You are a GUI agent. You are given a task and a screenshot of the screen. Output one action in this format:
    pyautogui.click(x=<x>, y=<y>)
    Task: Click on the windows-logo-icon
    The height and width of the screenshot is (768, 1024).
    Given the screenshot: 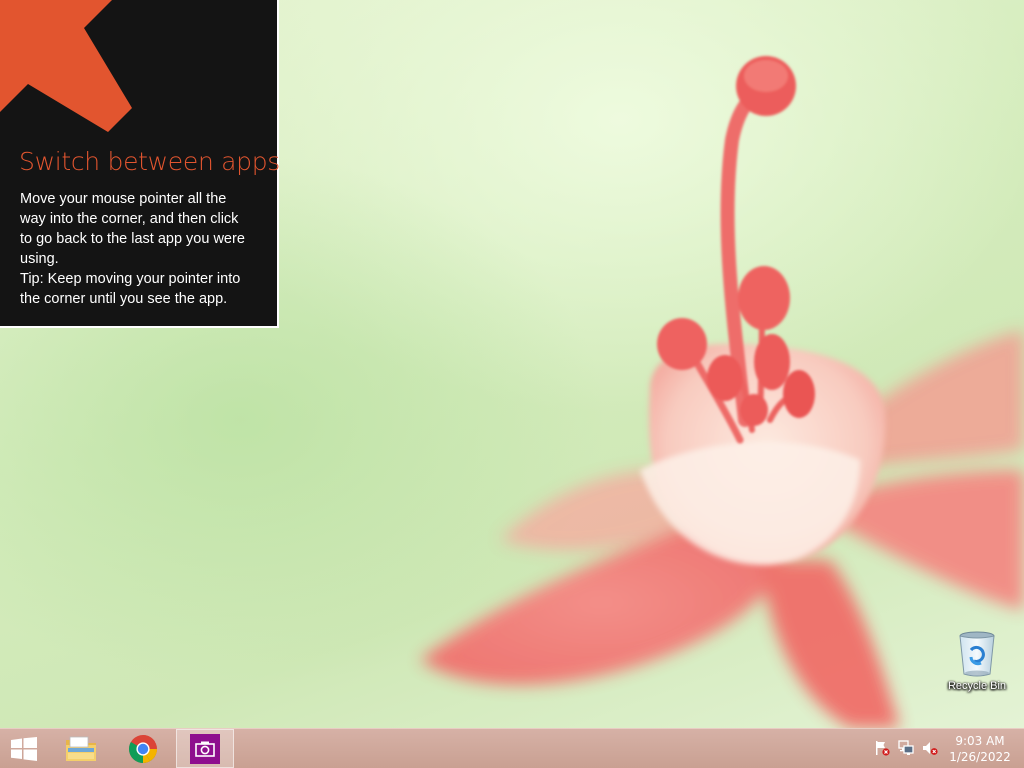 What is the action you would take?
    pyautogui.click(x=24, y=748)
    